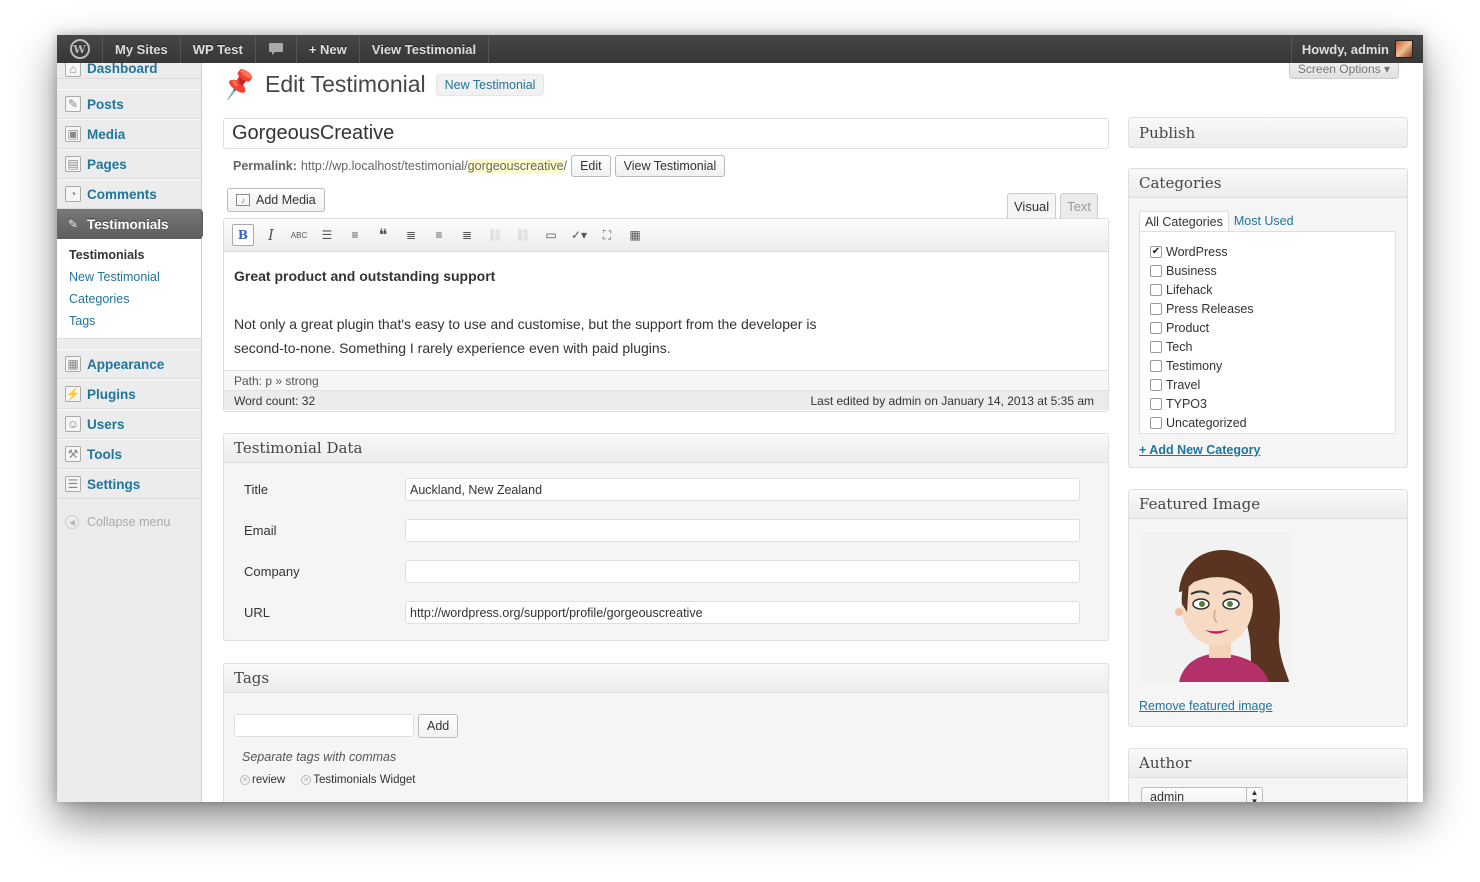 The width and height of the screenshot is (1480, 882). Describe the element at coordinates (73, 364) in the screenshot. I see `appearance-icon: ▦` at that location.